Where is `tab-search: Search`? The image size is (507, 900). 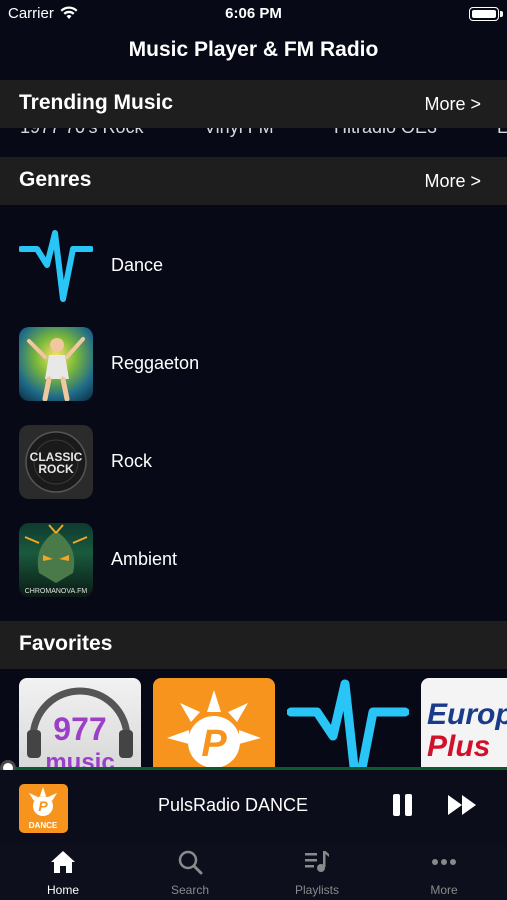 tab-search: Search is located at coordinates (190, 872).